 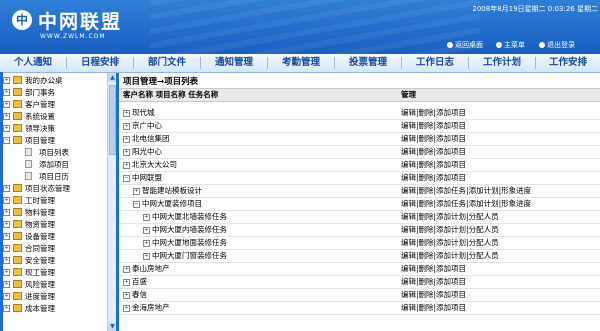 What do you see at coordinates (359, 152) in the screenshot?
I see `table-row: + 阳光中心 编辑|删除|添加项目` at bounding box center [359, 152].